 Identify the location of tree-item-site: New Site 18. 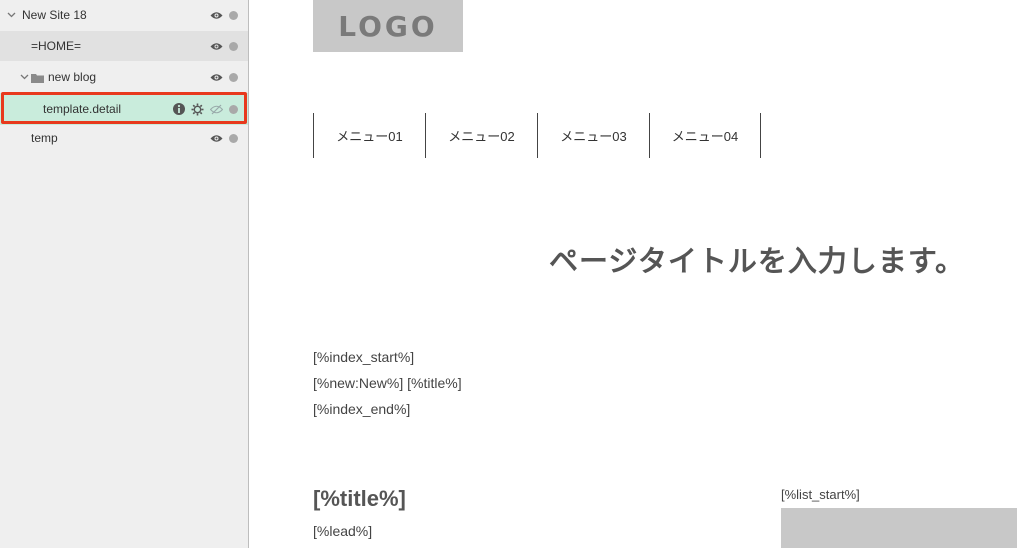
(124, 15).